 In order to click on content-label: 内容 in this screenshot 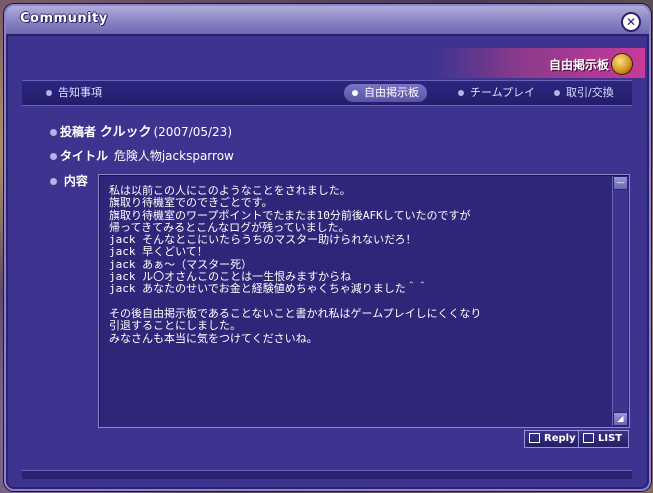, I will do `click(75, 181)`.